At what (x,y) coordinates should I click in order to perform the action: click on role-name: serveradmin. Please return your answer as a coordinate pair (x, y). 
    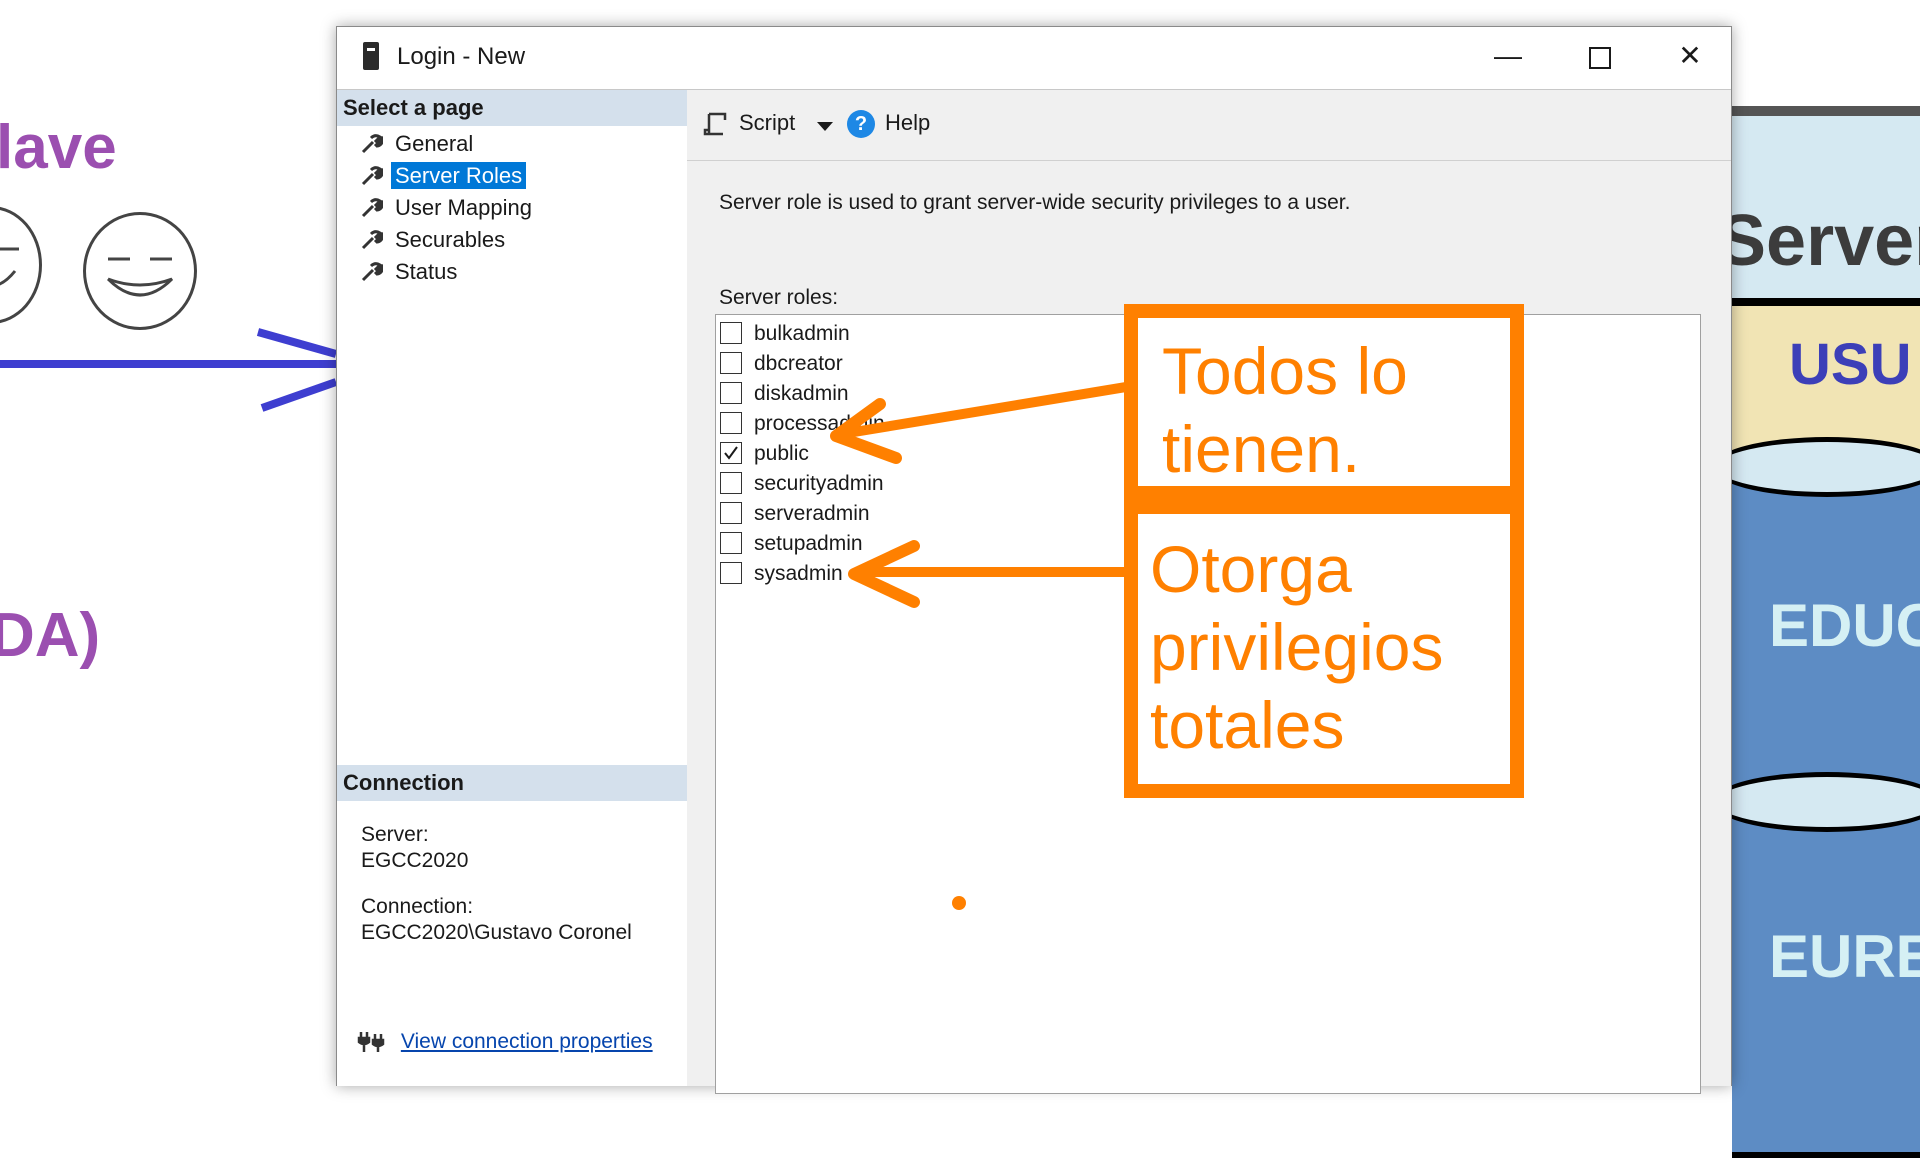
    Looking at the image, I should click on (812, 513).